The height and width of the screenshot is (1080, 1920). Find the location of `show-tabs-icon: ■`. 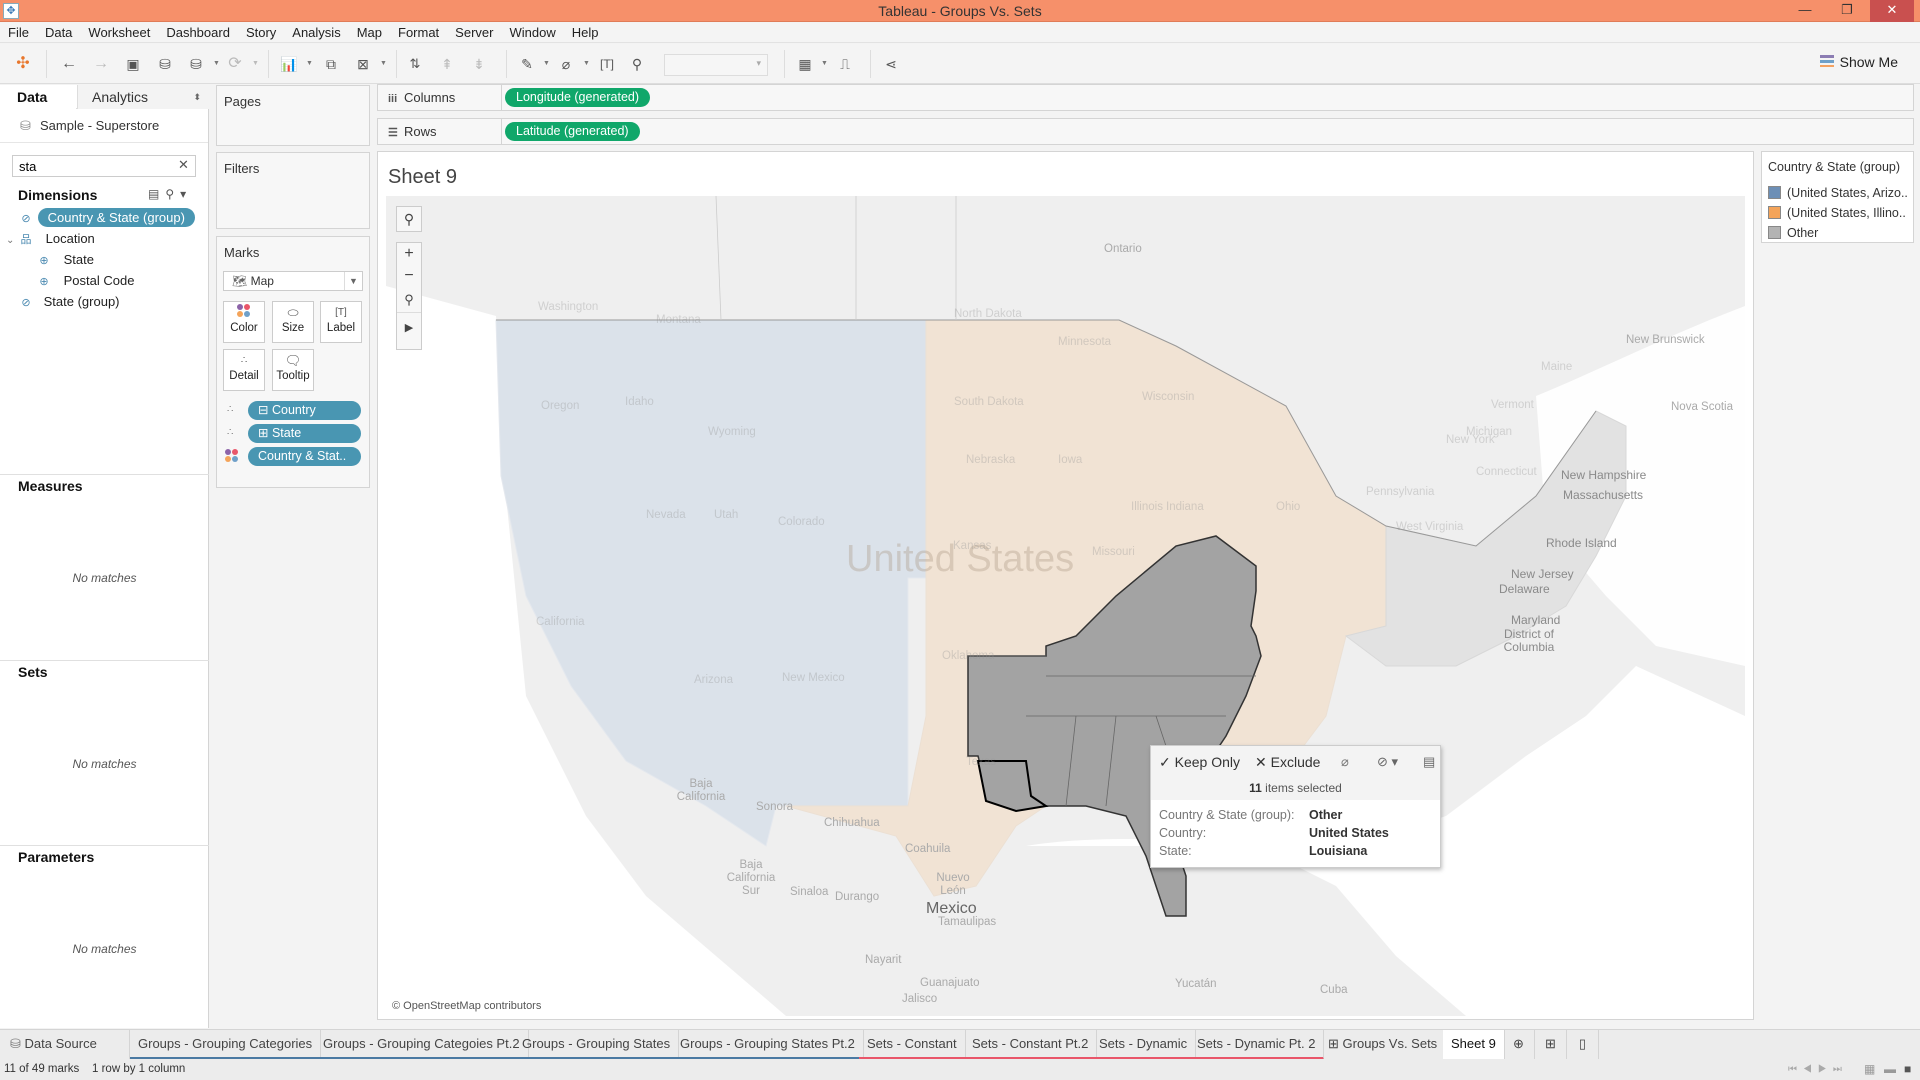

show-tabs-icon: ■ is located at coordinates (1907, 1069).